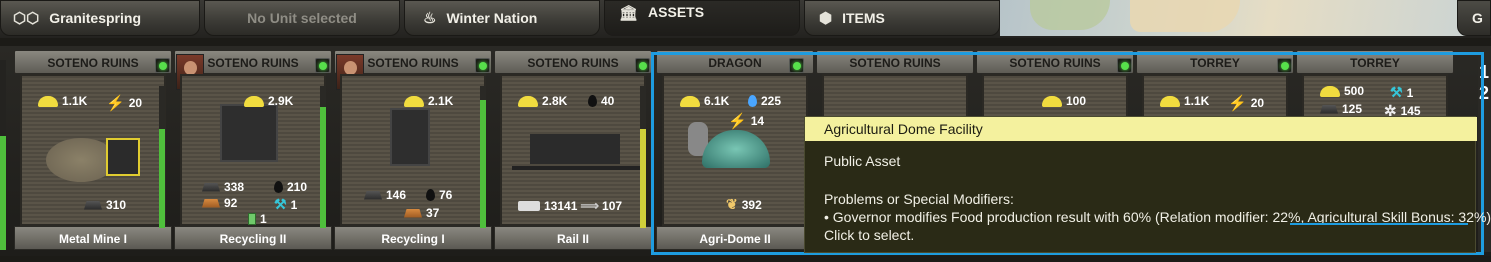 This screenshot has height=262, width=1491. What do you see at coordinates (919, 199) in the screenshot?
I see `tooltip-modifiers-heading: Problems or Special Modifiers:` at bounding box center [919, 199].